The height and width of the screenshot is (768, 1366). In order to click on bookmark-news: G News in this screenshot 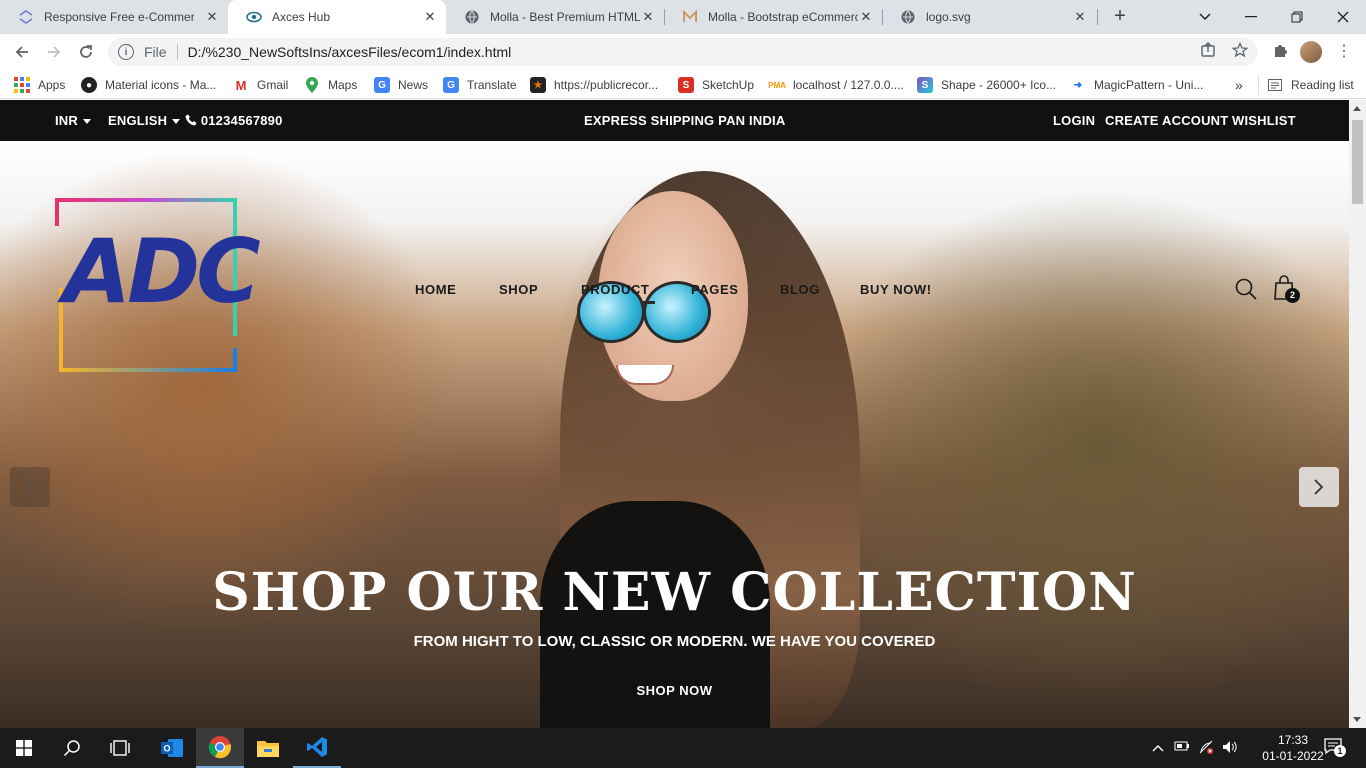, I will do `click(401, 85)`.